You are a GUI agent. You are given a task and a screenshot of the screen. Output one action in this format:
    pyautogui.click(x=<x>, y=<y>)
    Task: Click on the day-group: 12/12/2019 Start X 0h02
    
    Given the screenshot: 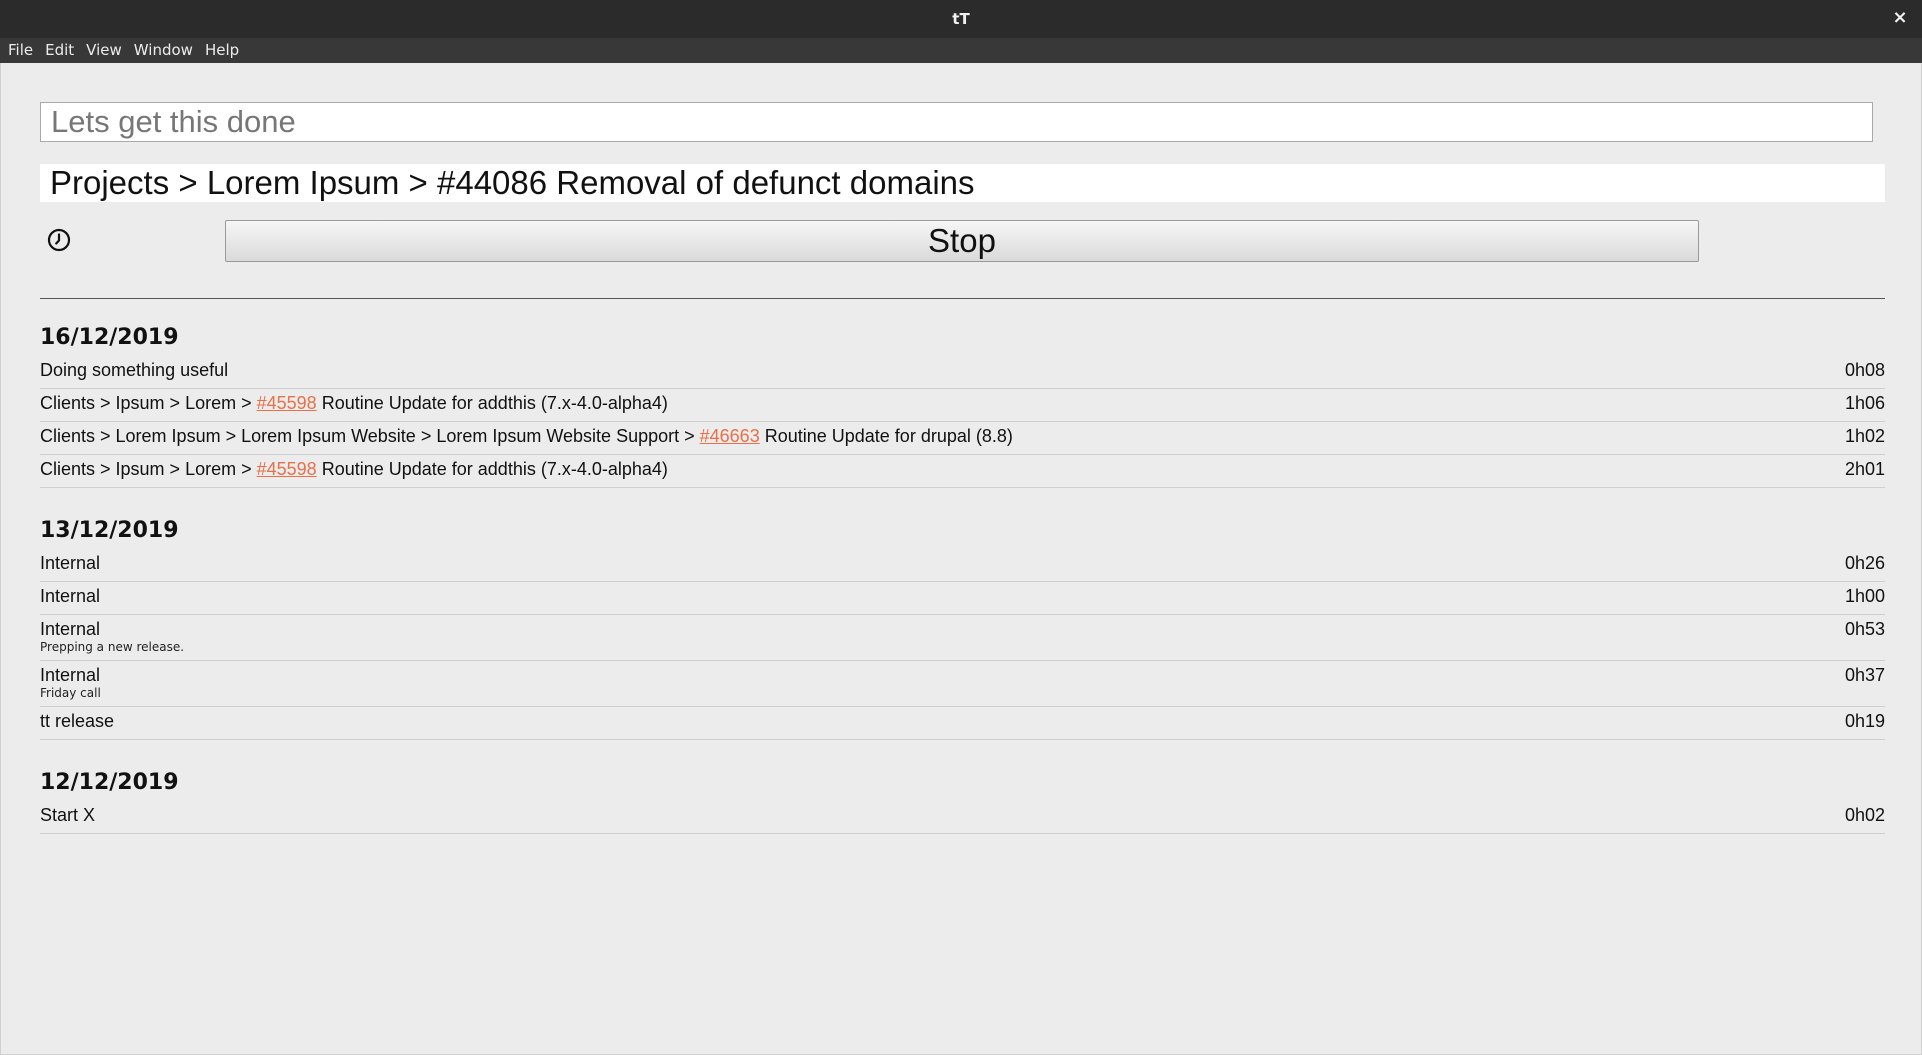 What is the action you would take?
    pyautogui.click(x=962, y=801)
    